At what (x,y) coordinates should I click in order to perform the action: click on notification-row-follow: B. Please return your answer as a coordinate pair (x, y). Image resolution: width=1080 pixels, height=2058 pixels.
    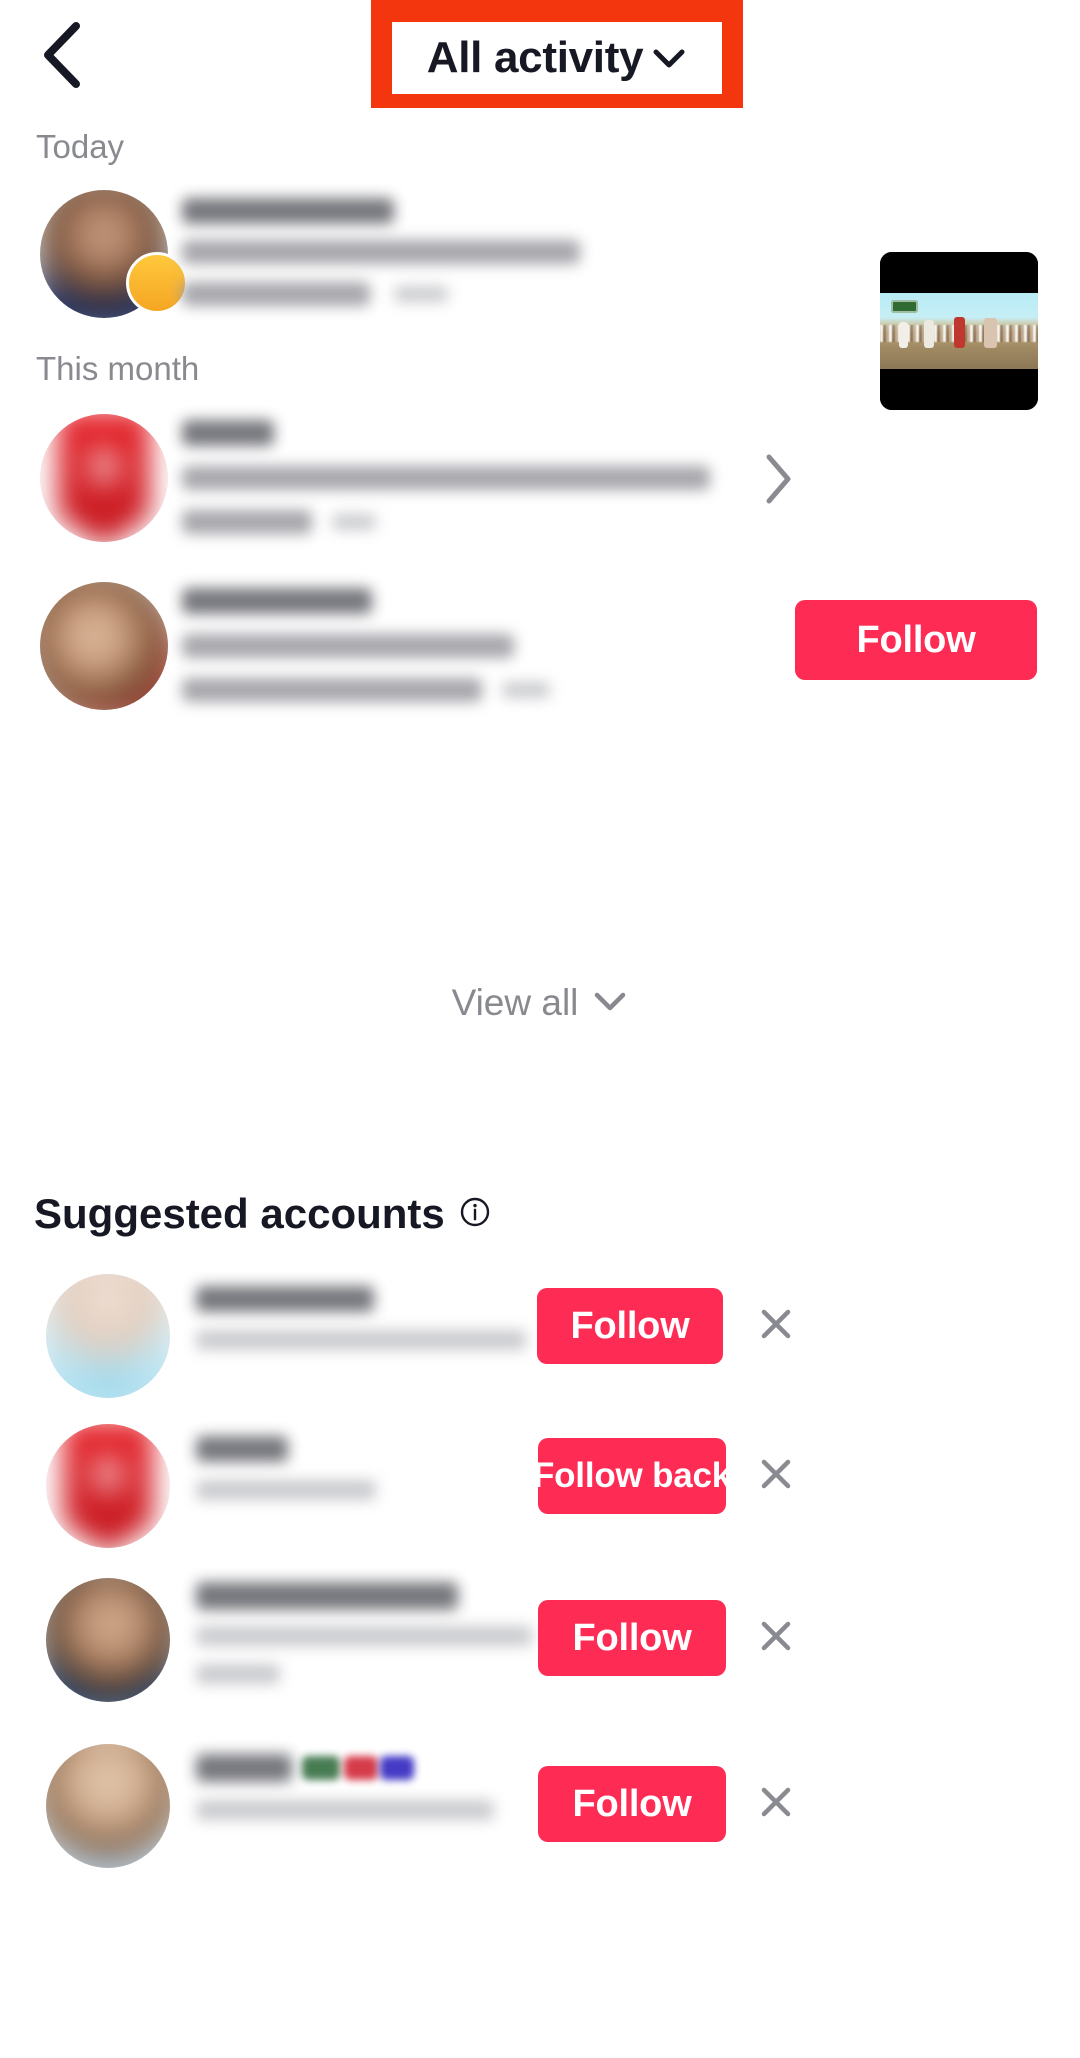
    Looking at the image, I should click on (540, 484).